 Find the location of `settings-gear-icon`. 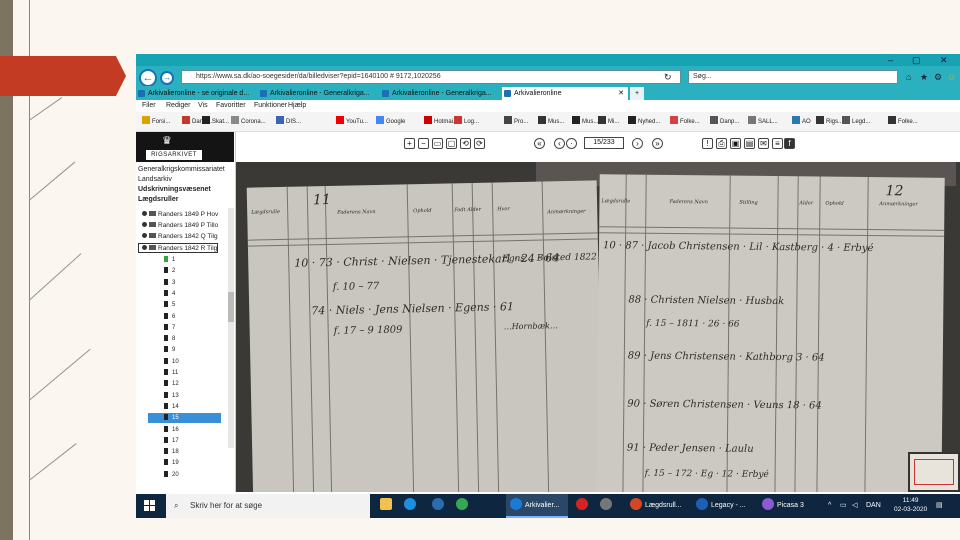

settings-gear-icon is located at coordinates (607, 506).